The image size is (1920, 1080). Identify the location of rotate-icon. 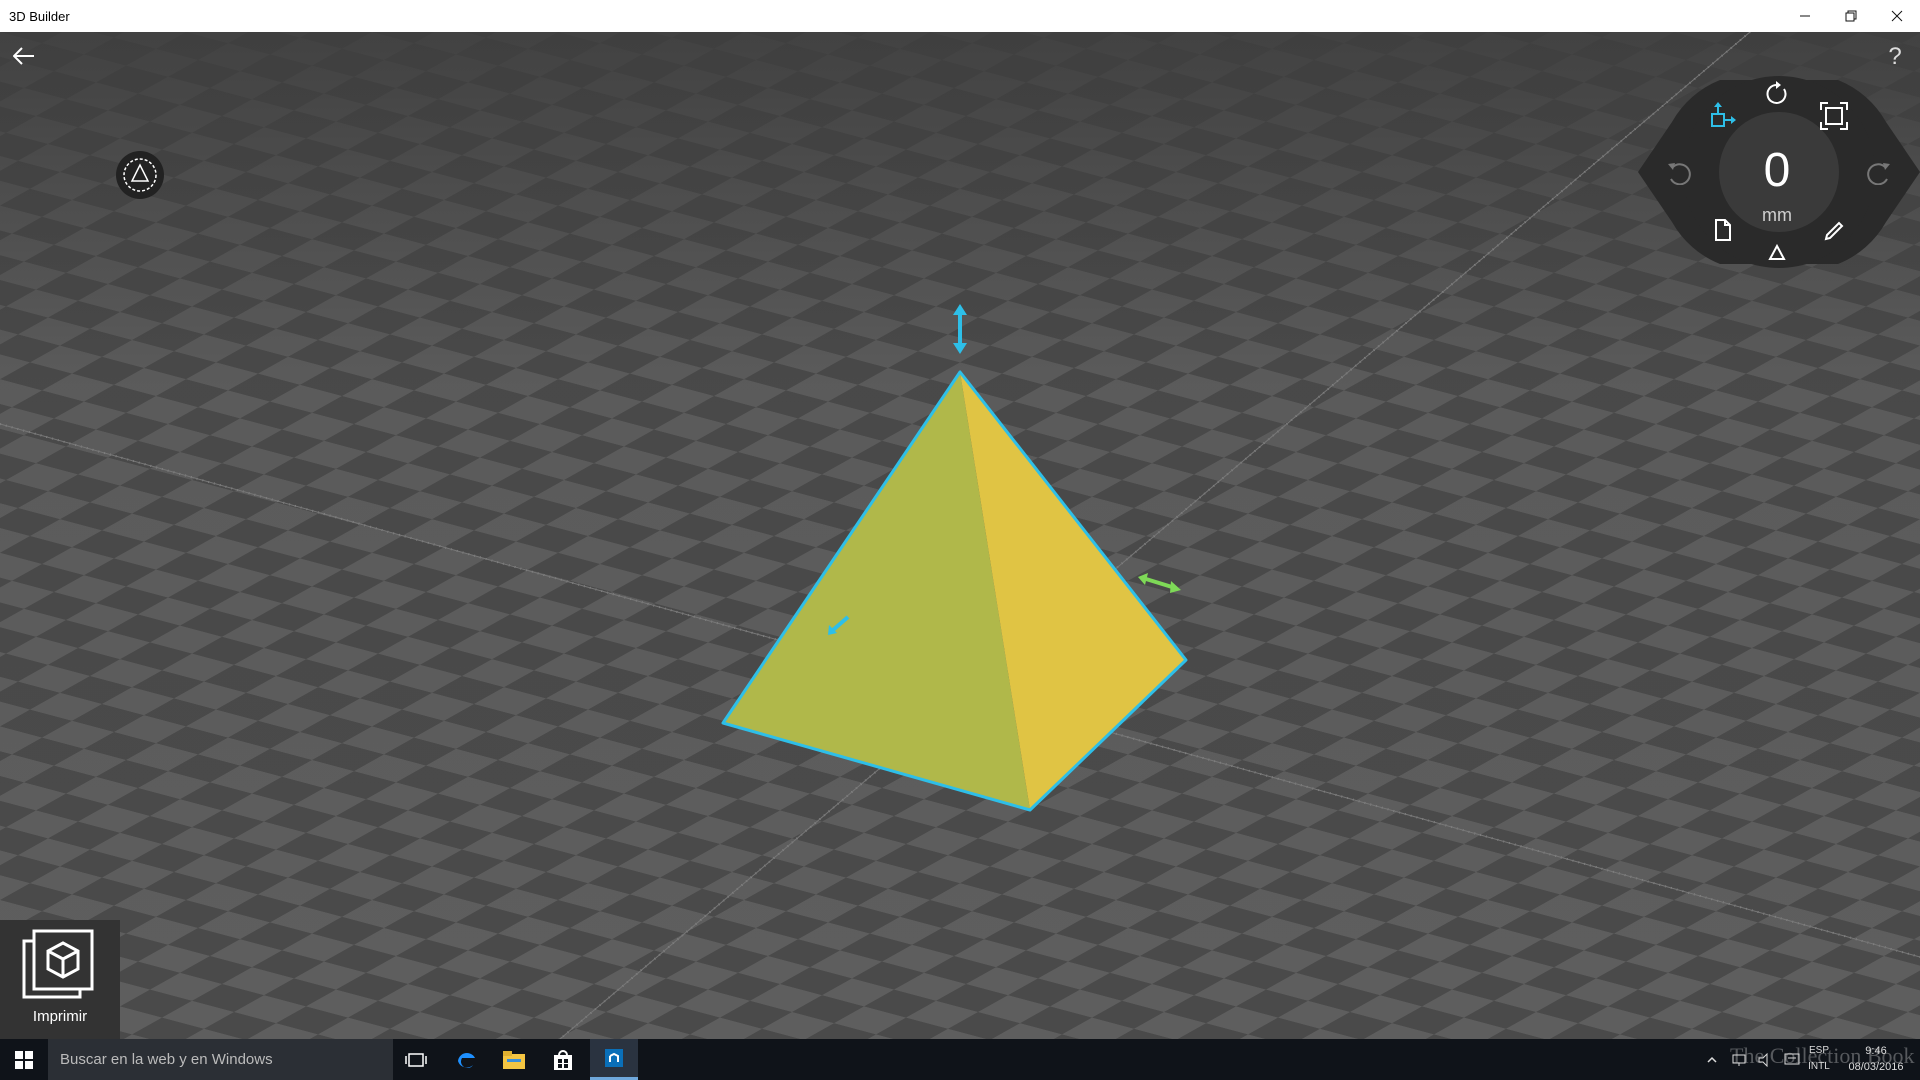
(1776, 92).